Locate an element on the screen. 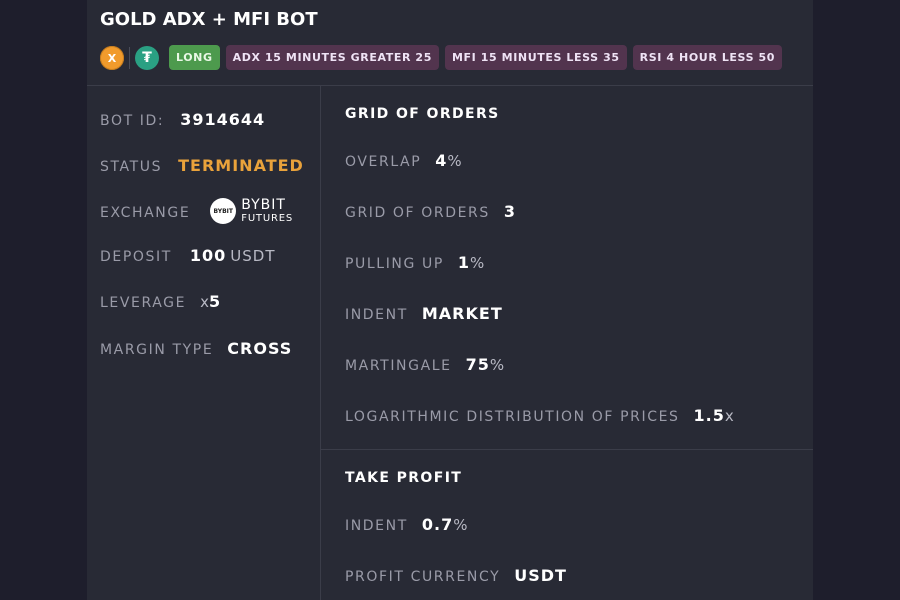  overlap-value: 4 is located at coordinates (441, 160).